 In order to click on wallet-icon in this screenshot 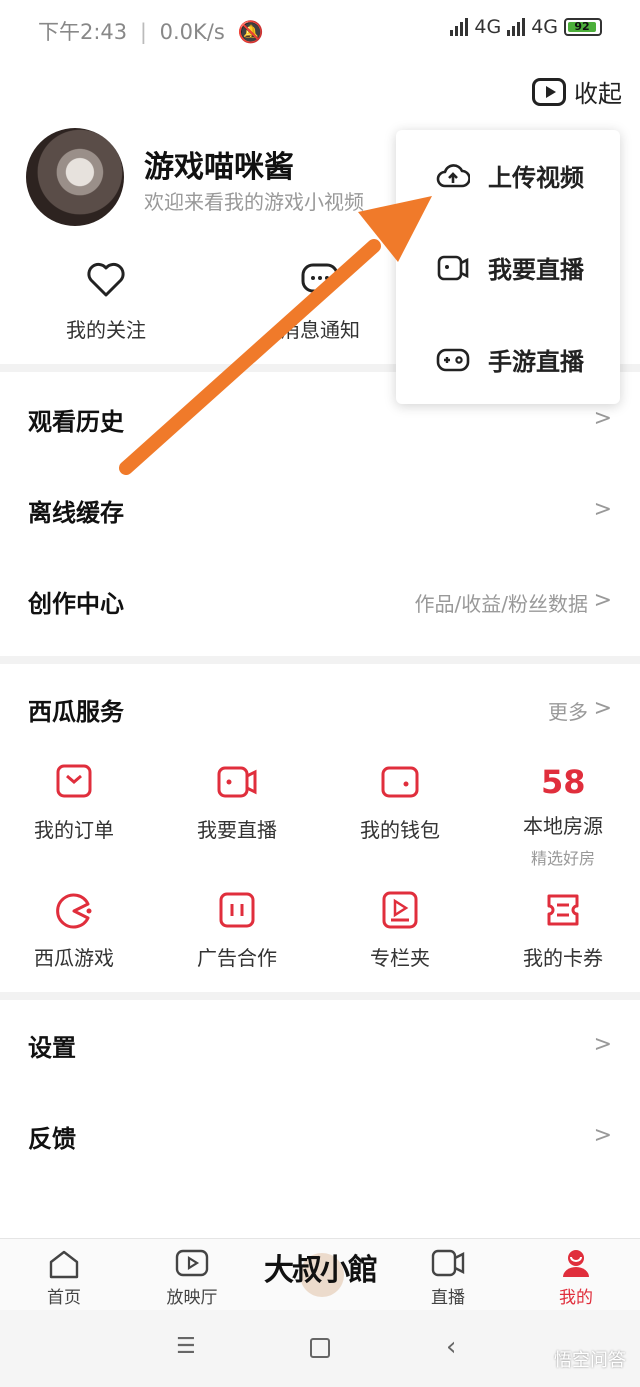, I will do `click(400, 782)`.